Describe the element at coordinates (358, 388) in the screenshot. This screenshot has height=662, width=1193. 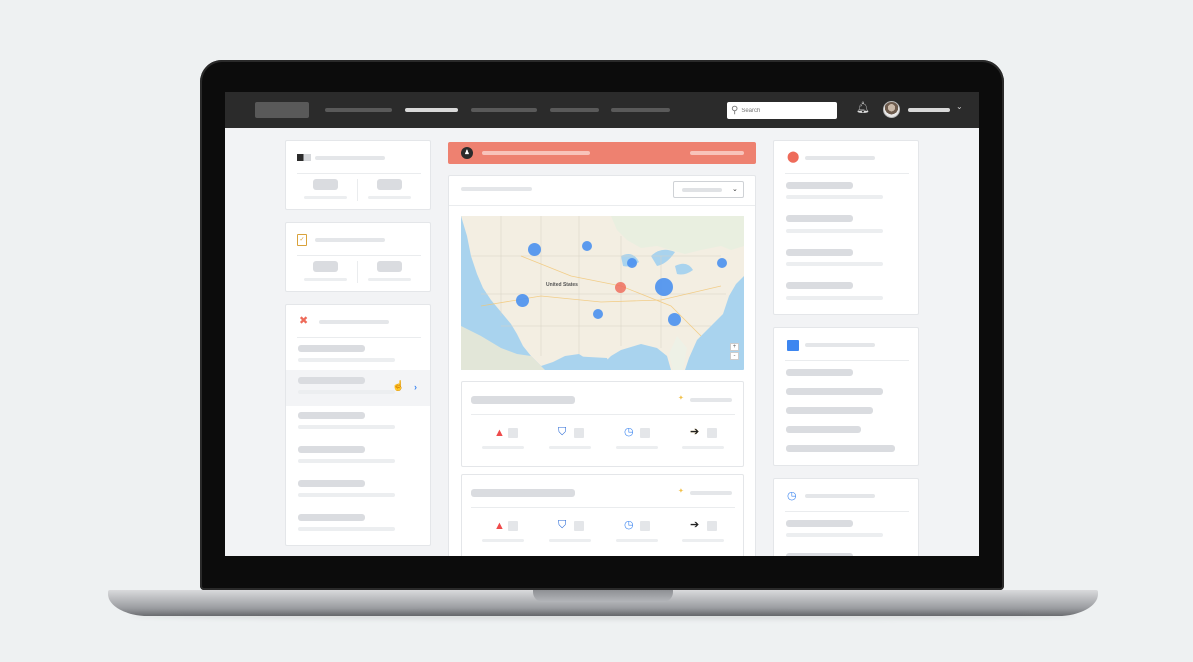
I see `list-item-selected: ☝ ›` at that location.